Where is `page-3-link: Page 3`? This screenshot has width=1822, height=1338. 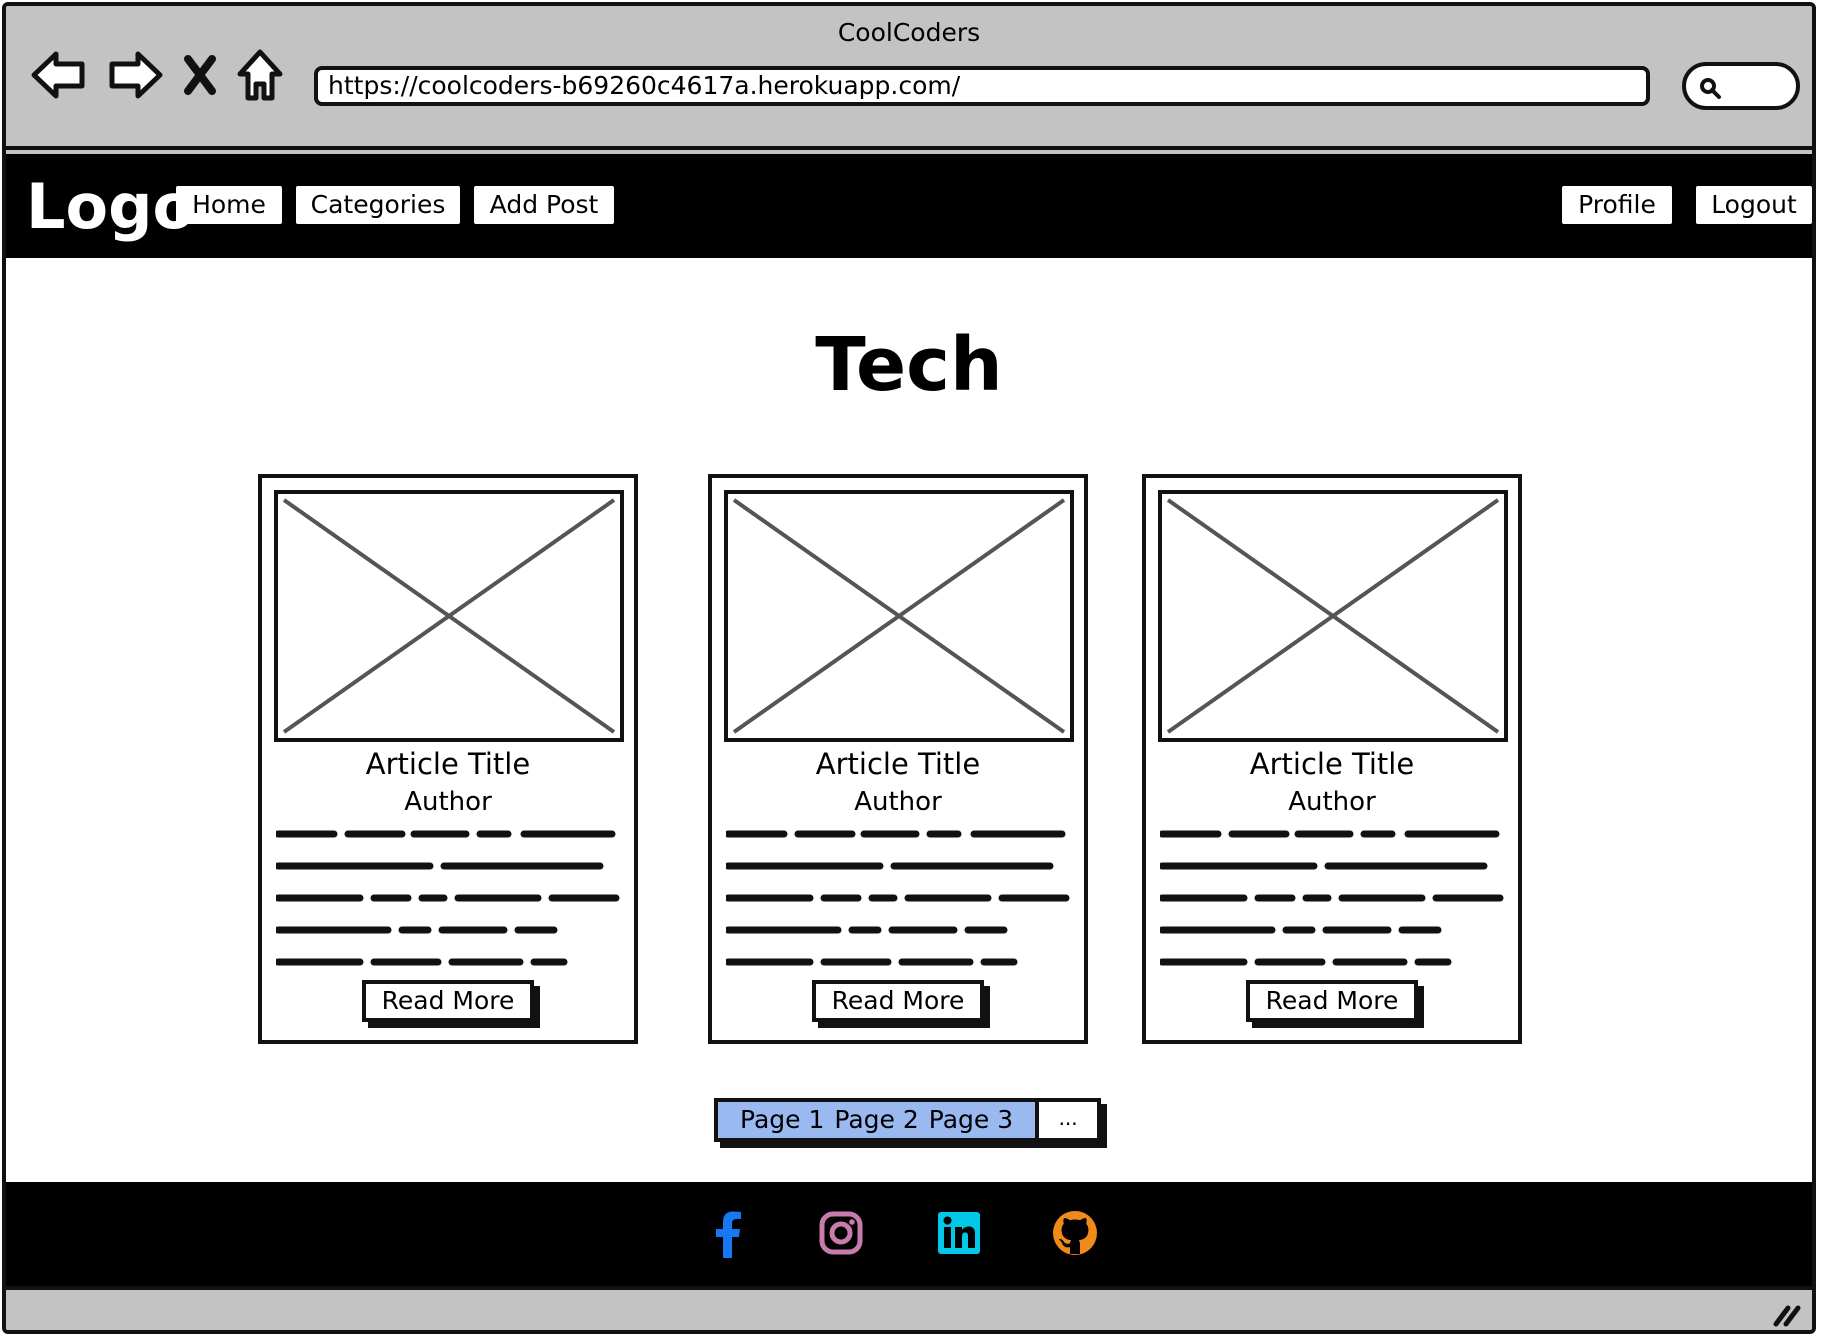
page-3-link: Page 3 is located at coordinates (971, 1120).